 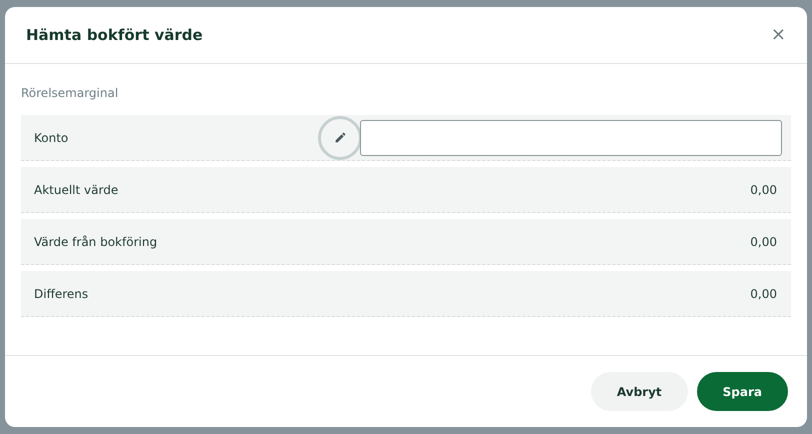 I want to click on section-label: Rörelsemarginal, so click(x=70, y=93).